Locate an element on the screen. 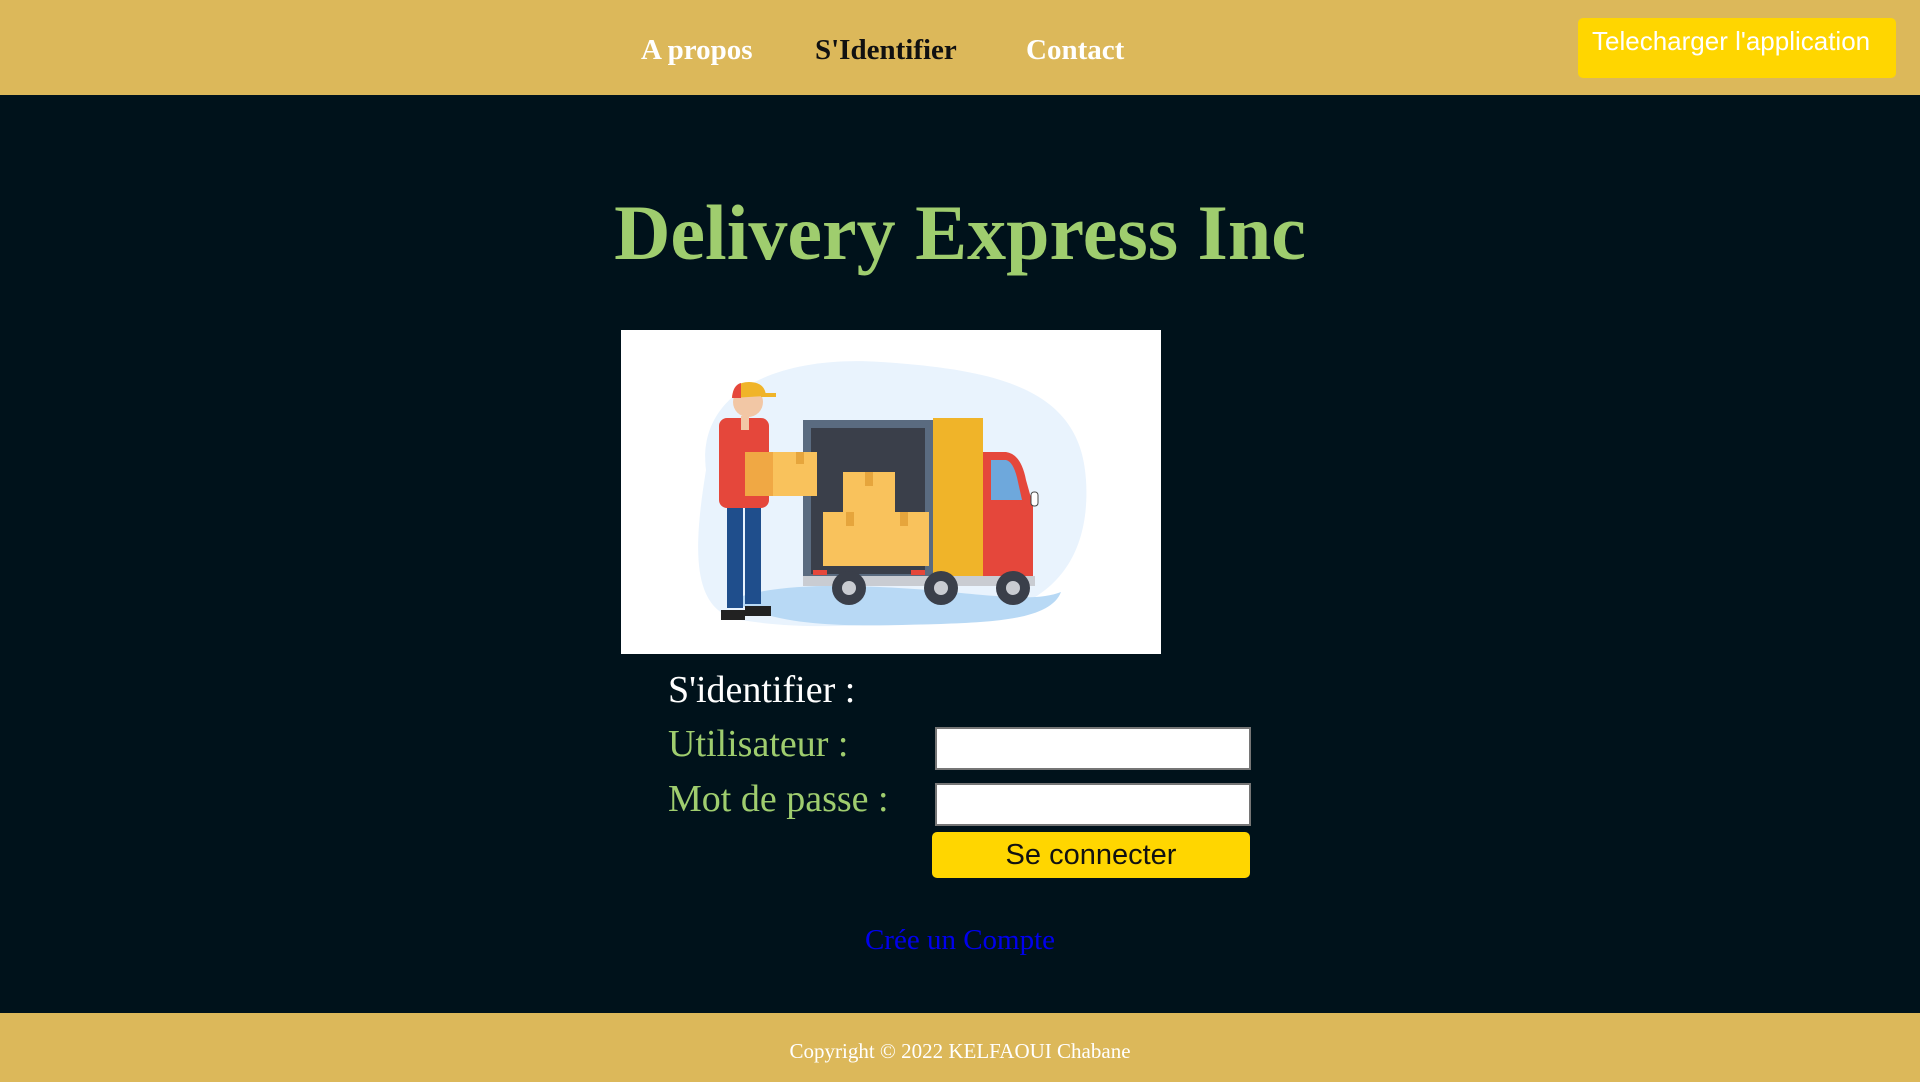 The image size is (1920, 1082). password-input is located at coordinates (1093, 804).